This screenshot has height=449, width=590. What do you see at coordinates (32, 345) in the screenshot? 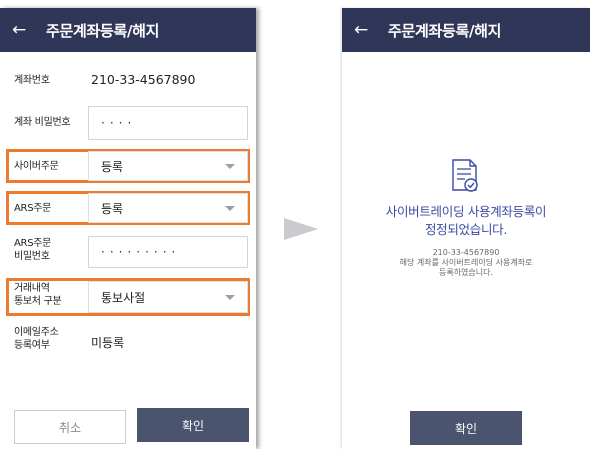
I see `email-label-2: 등록여부` at bounding box center [32, 345].